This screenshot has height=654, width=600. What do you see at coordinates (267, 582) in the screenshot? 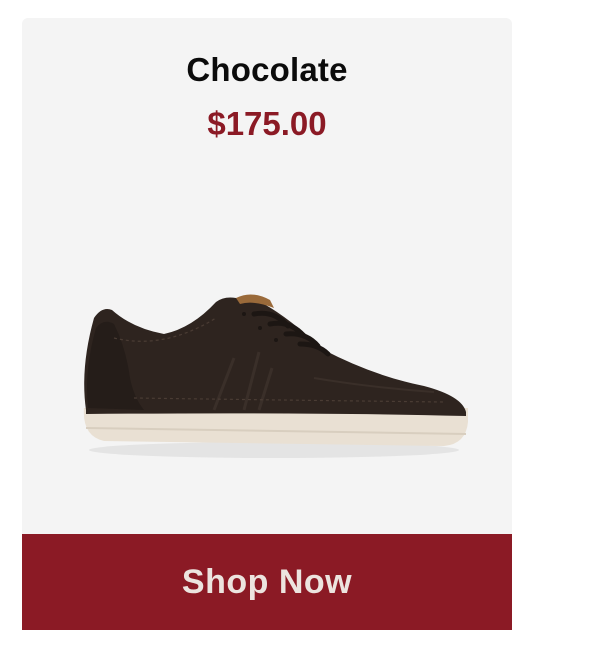
I see `shop-now-button: Shop Now` at bounding box center [267, 582].